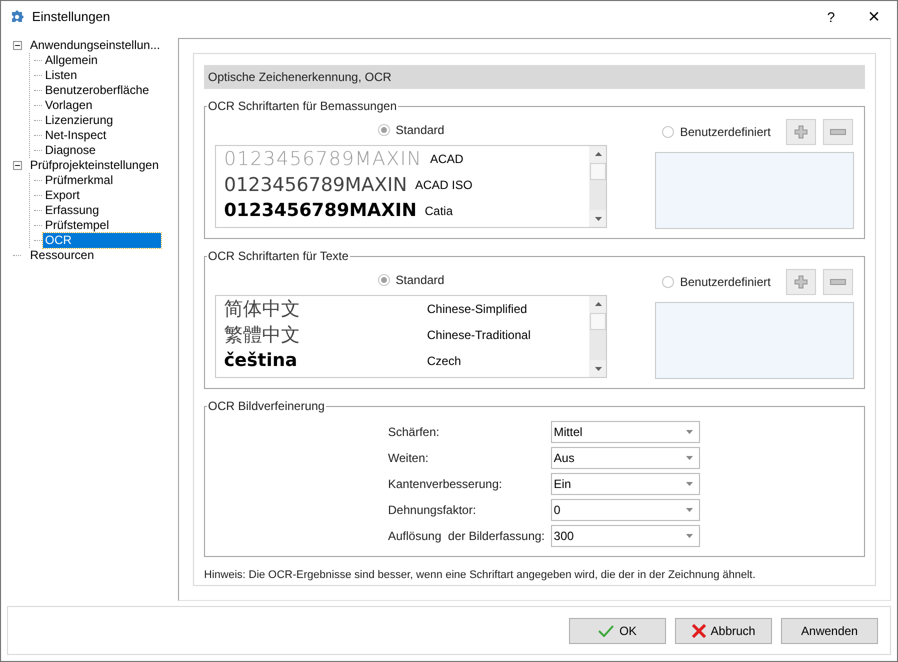  I want to click on cross-icon, so click(699, 631).